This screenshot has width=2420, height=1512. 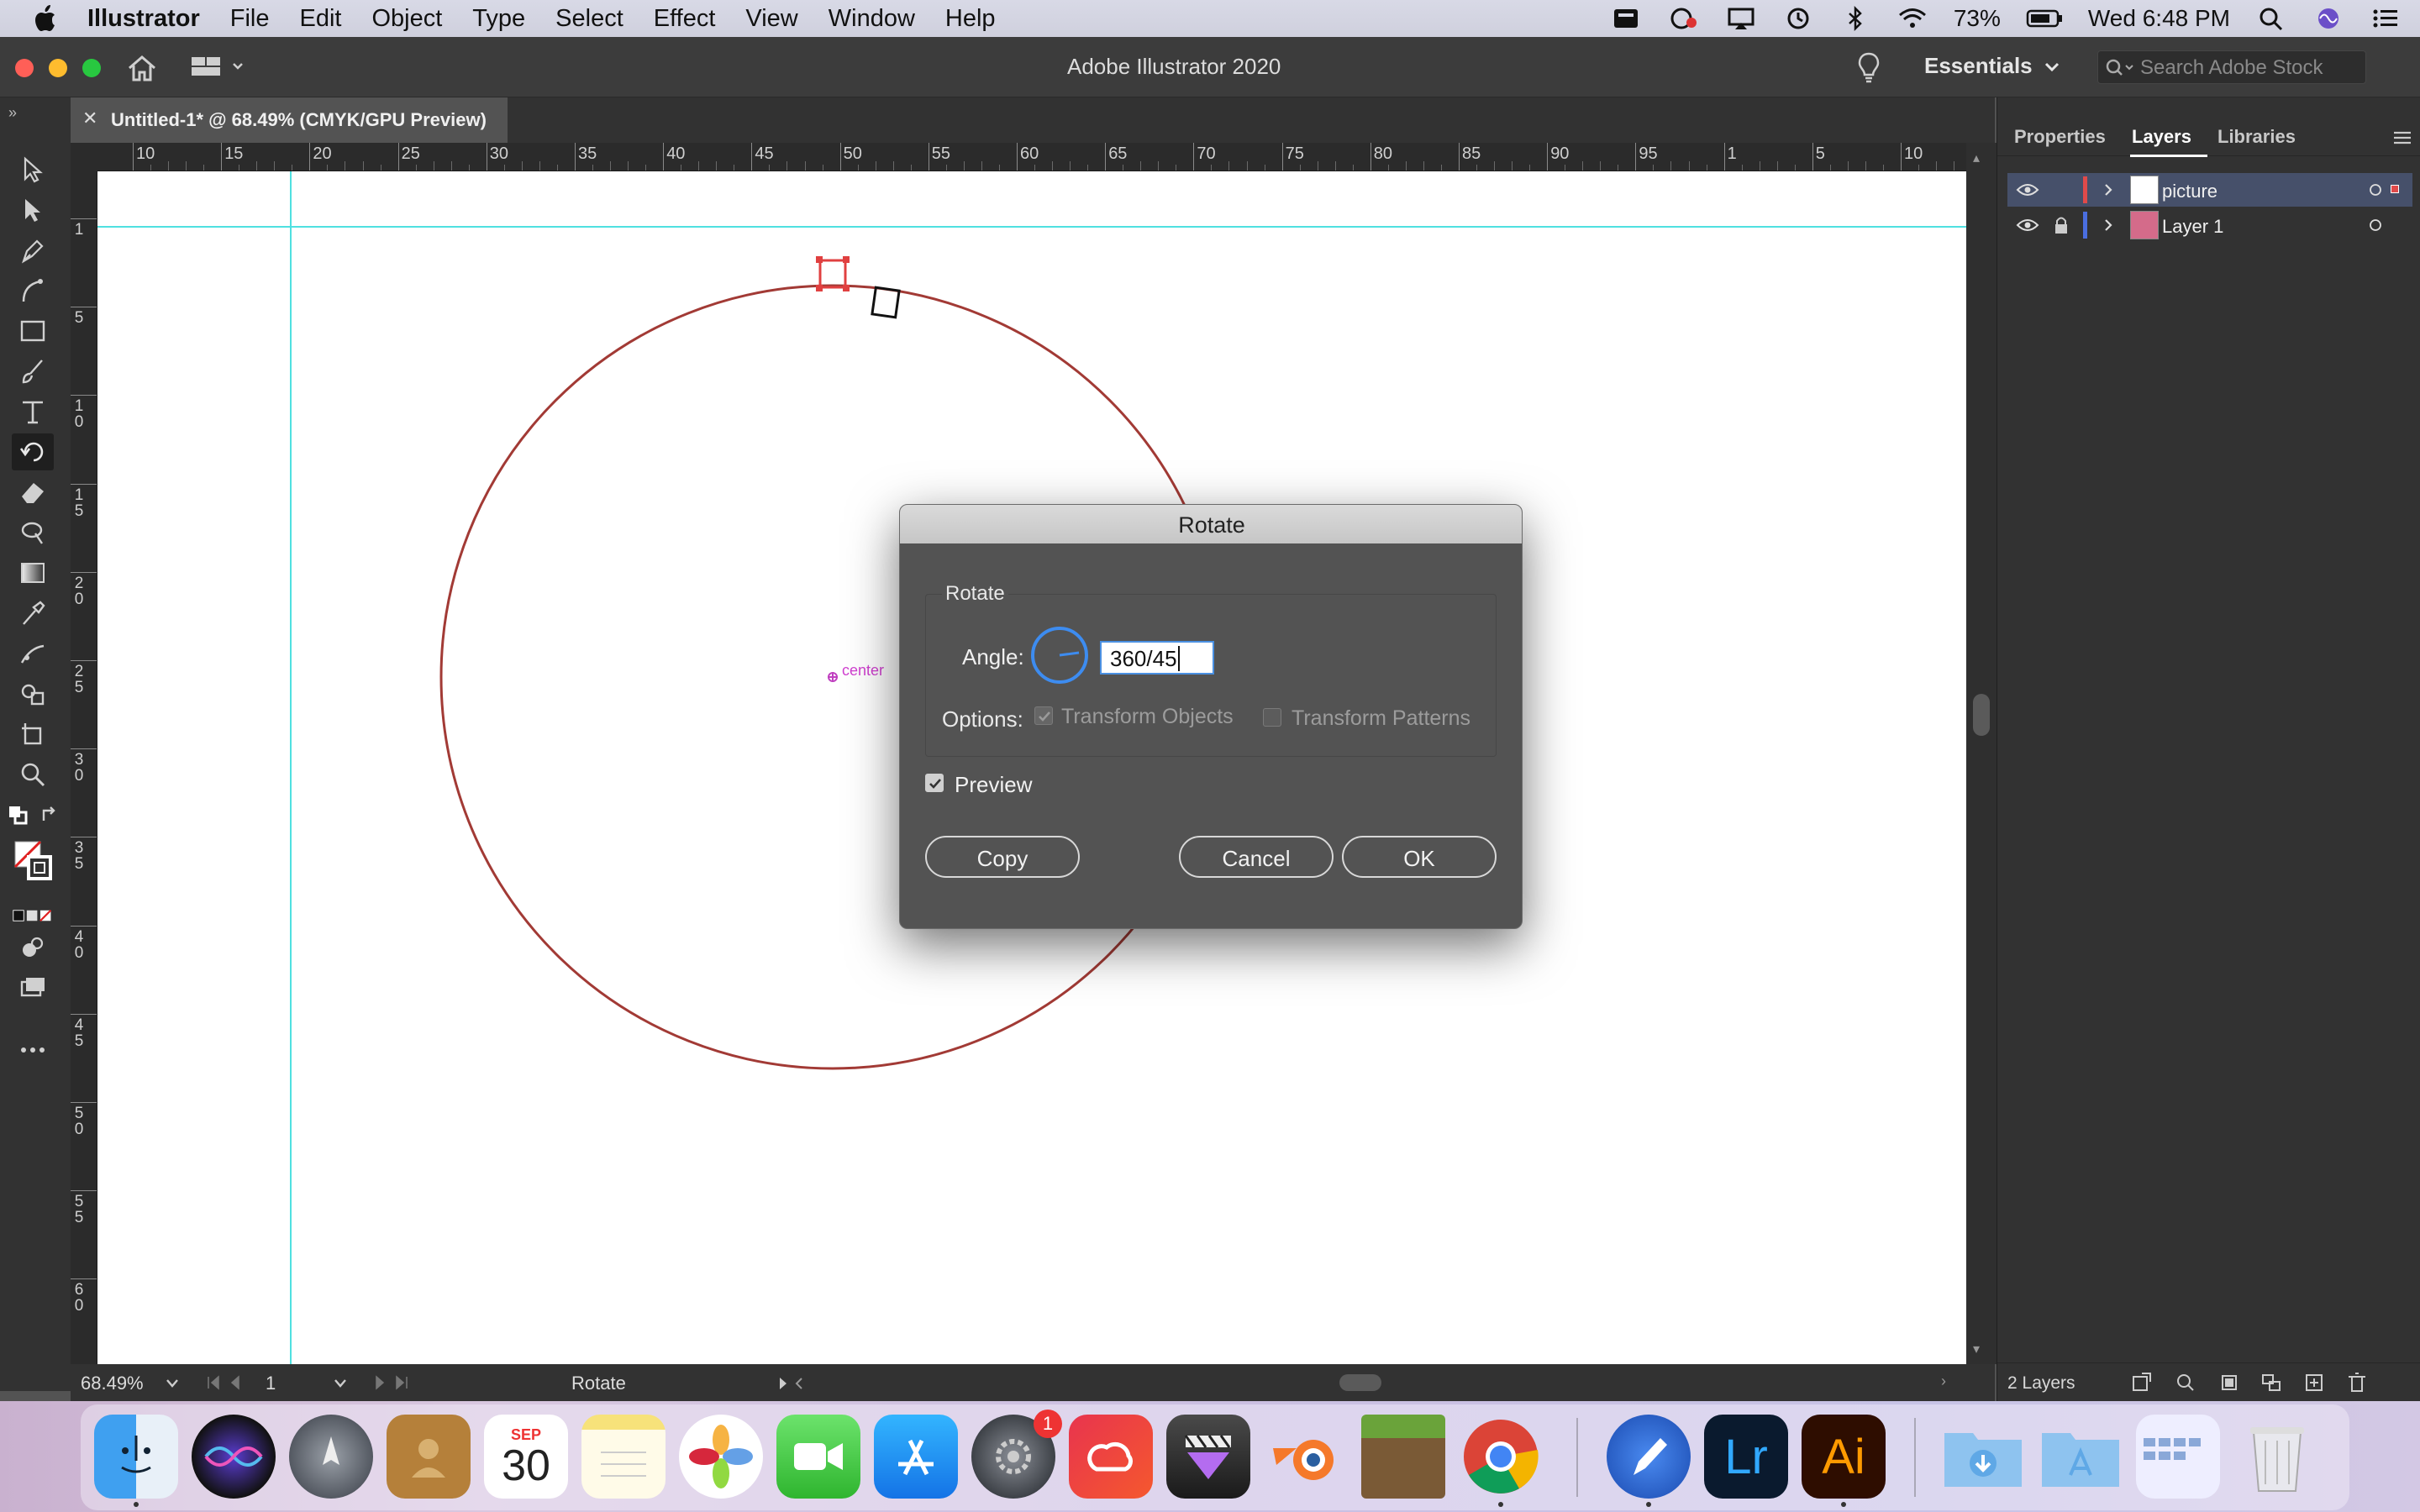 What do you see at coordinates (33, 734) in the screenshot?
I see `artboard-tool-icon` at bounding box center [33, 734].